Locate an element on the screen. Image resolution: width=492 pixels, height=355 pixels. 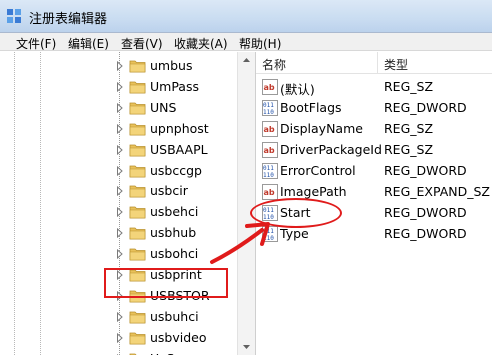
value-name: Type is located at coordinates (294, 233).